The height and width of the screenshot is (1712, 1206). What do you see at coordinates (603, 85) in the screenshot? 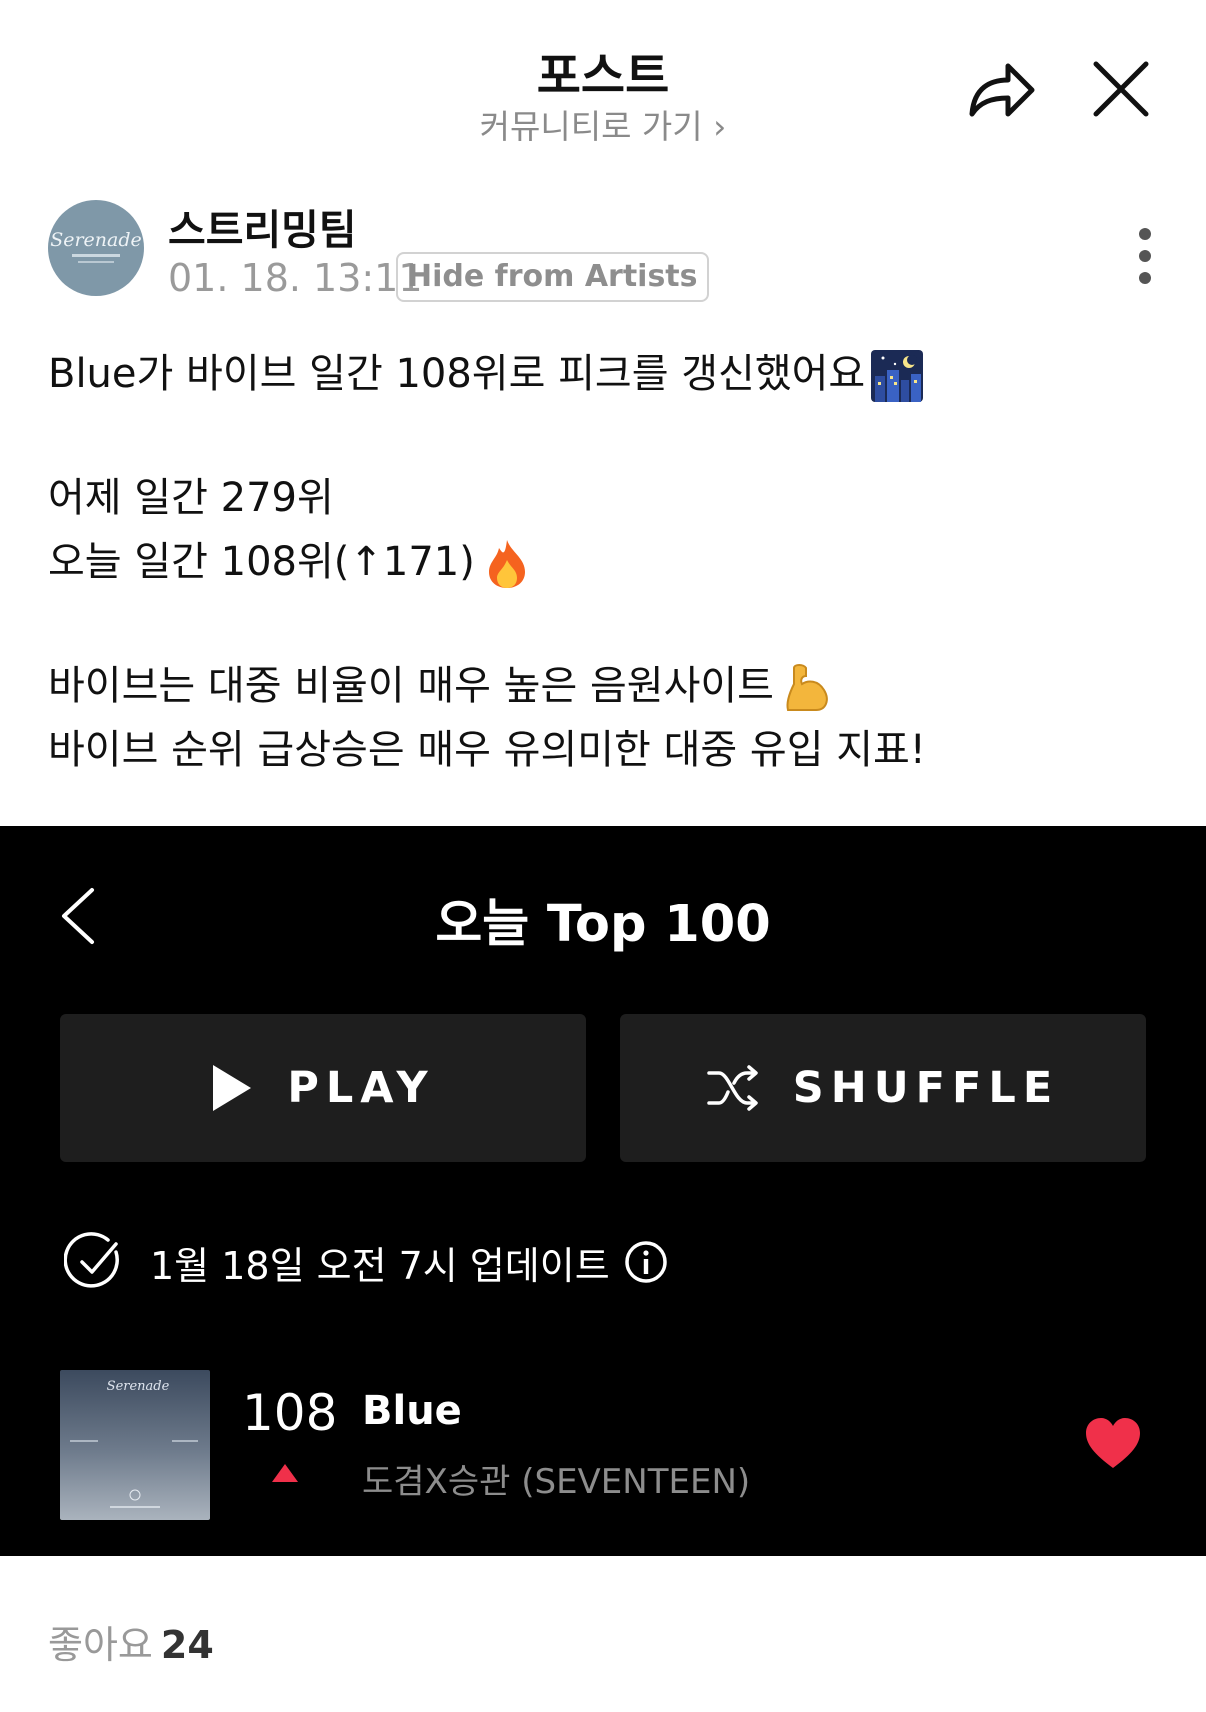
I see `post-header: 포스트 커뮤니티로 가기 ›` at bounding box center [603, 85].